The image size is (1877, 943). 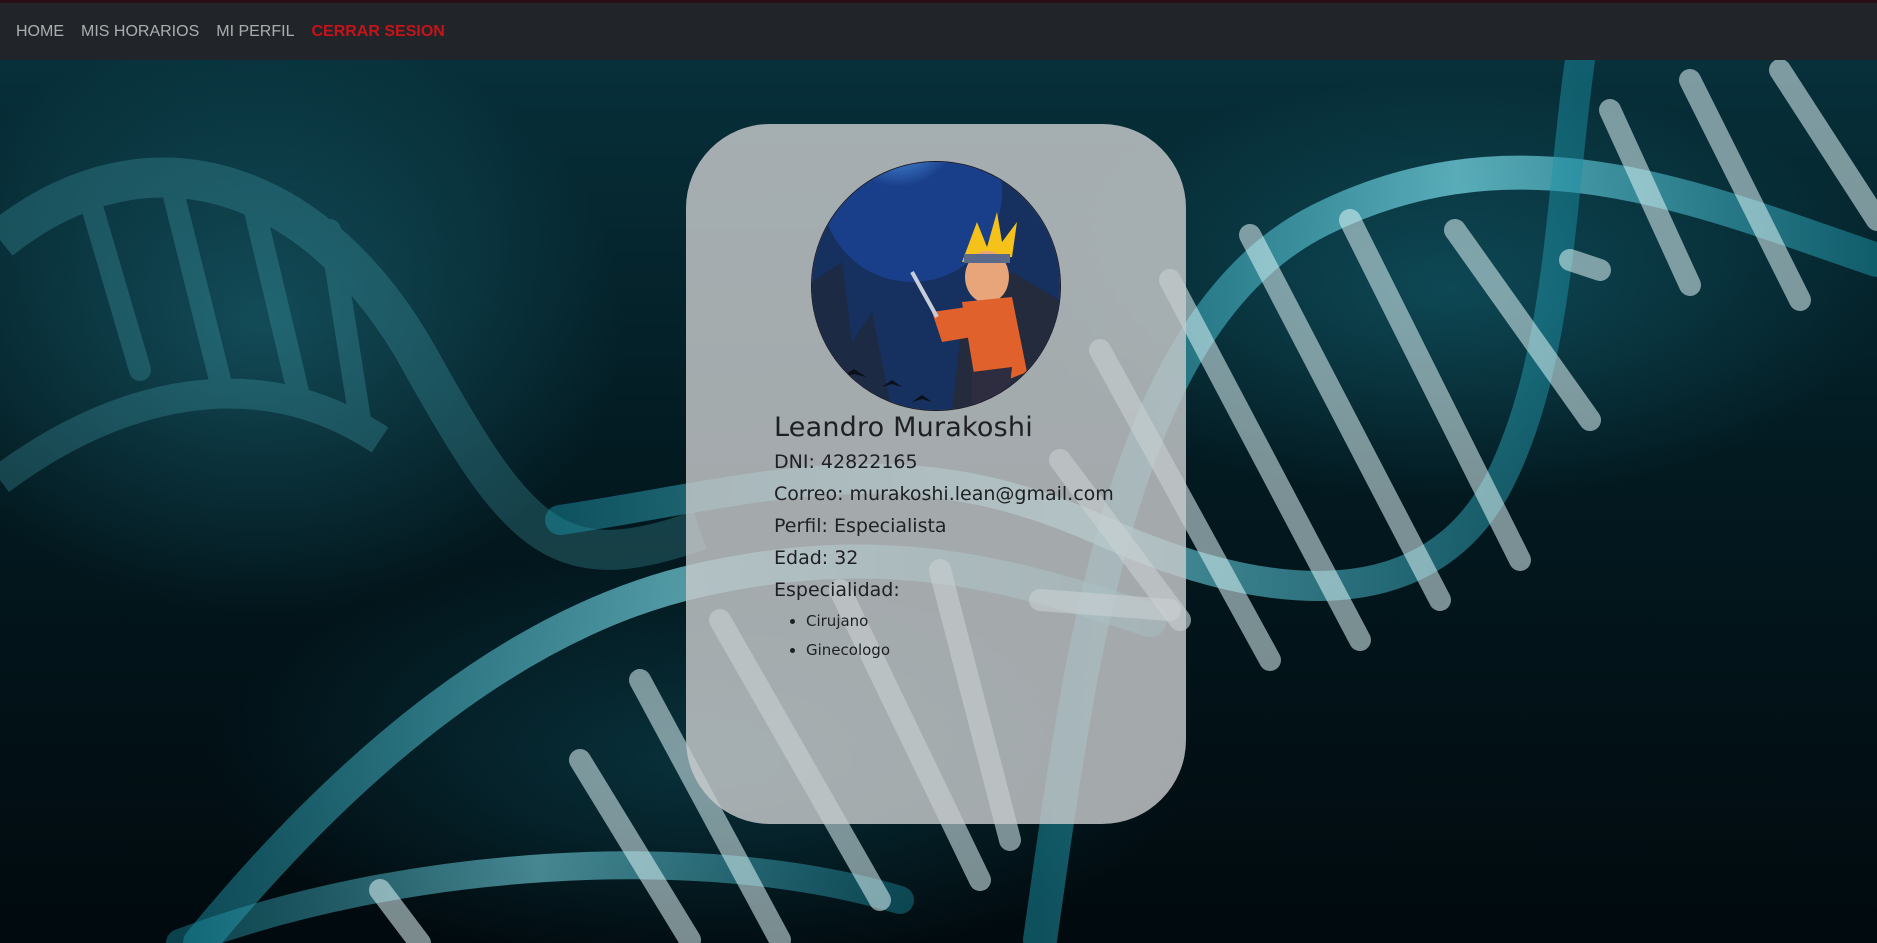 What do you see at coordinates (944, 558) in the screenshot?
I see `edad-row: Edad: 32` at bounding box center [944, 558].